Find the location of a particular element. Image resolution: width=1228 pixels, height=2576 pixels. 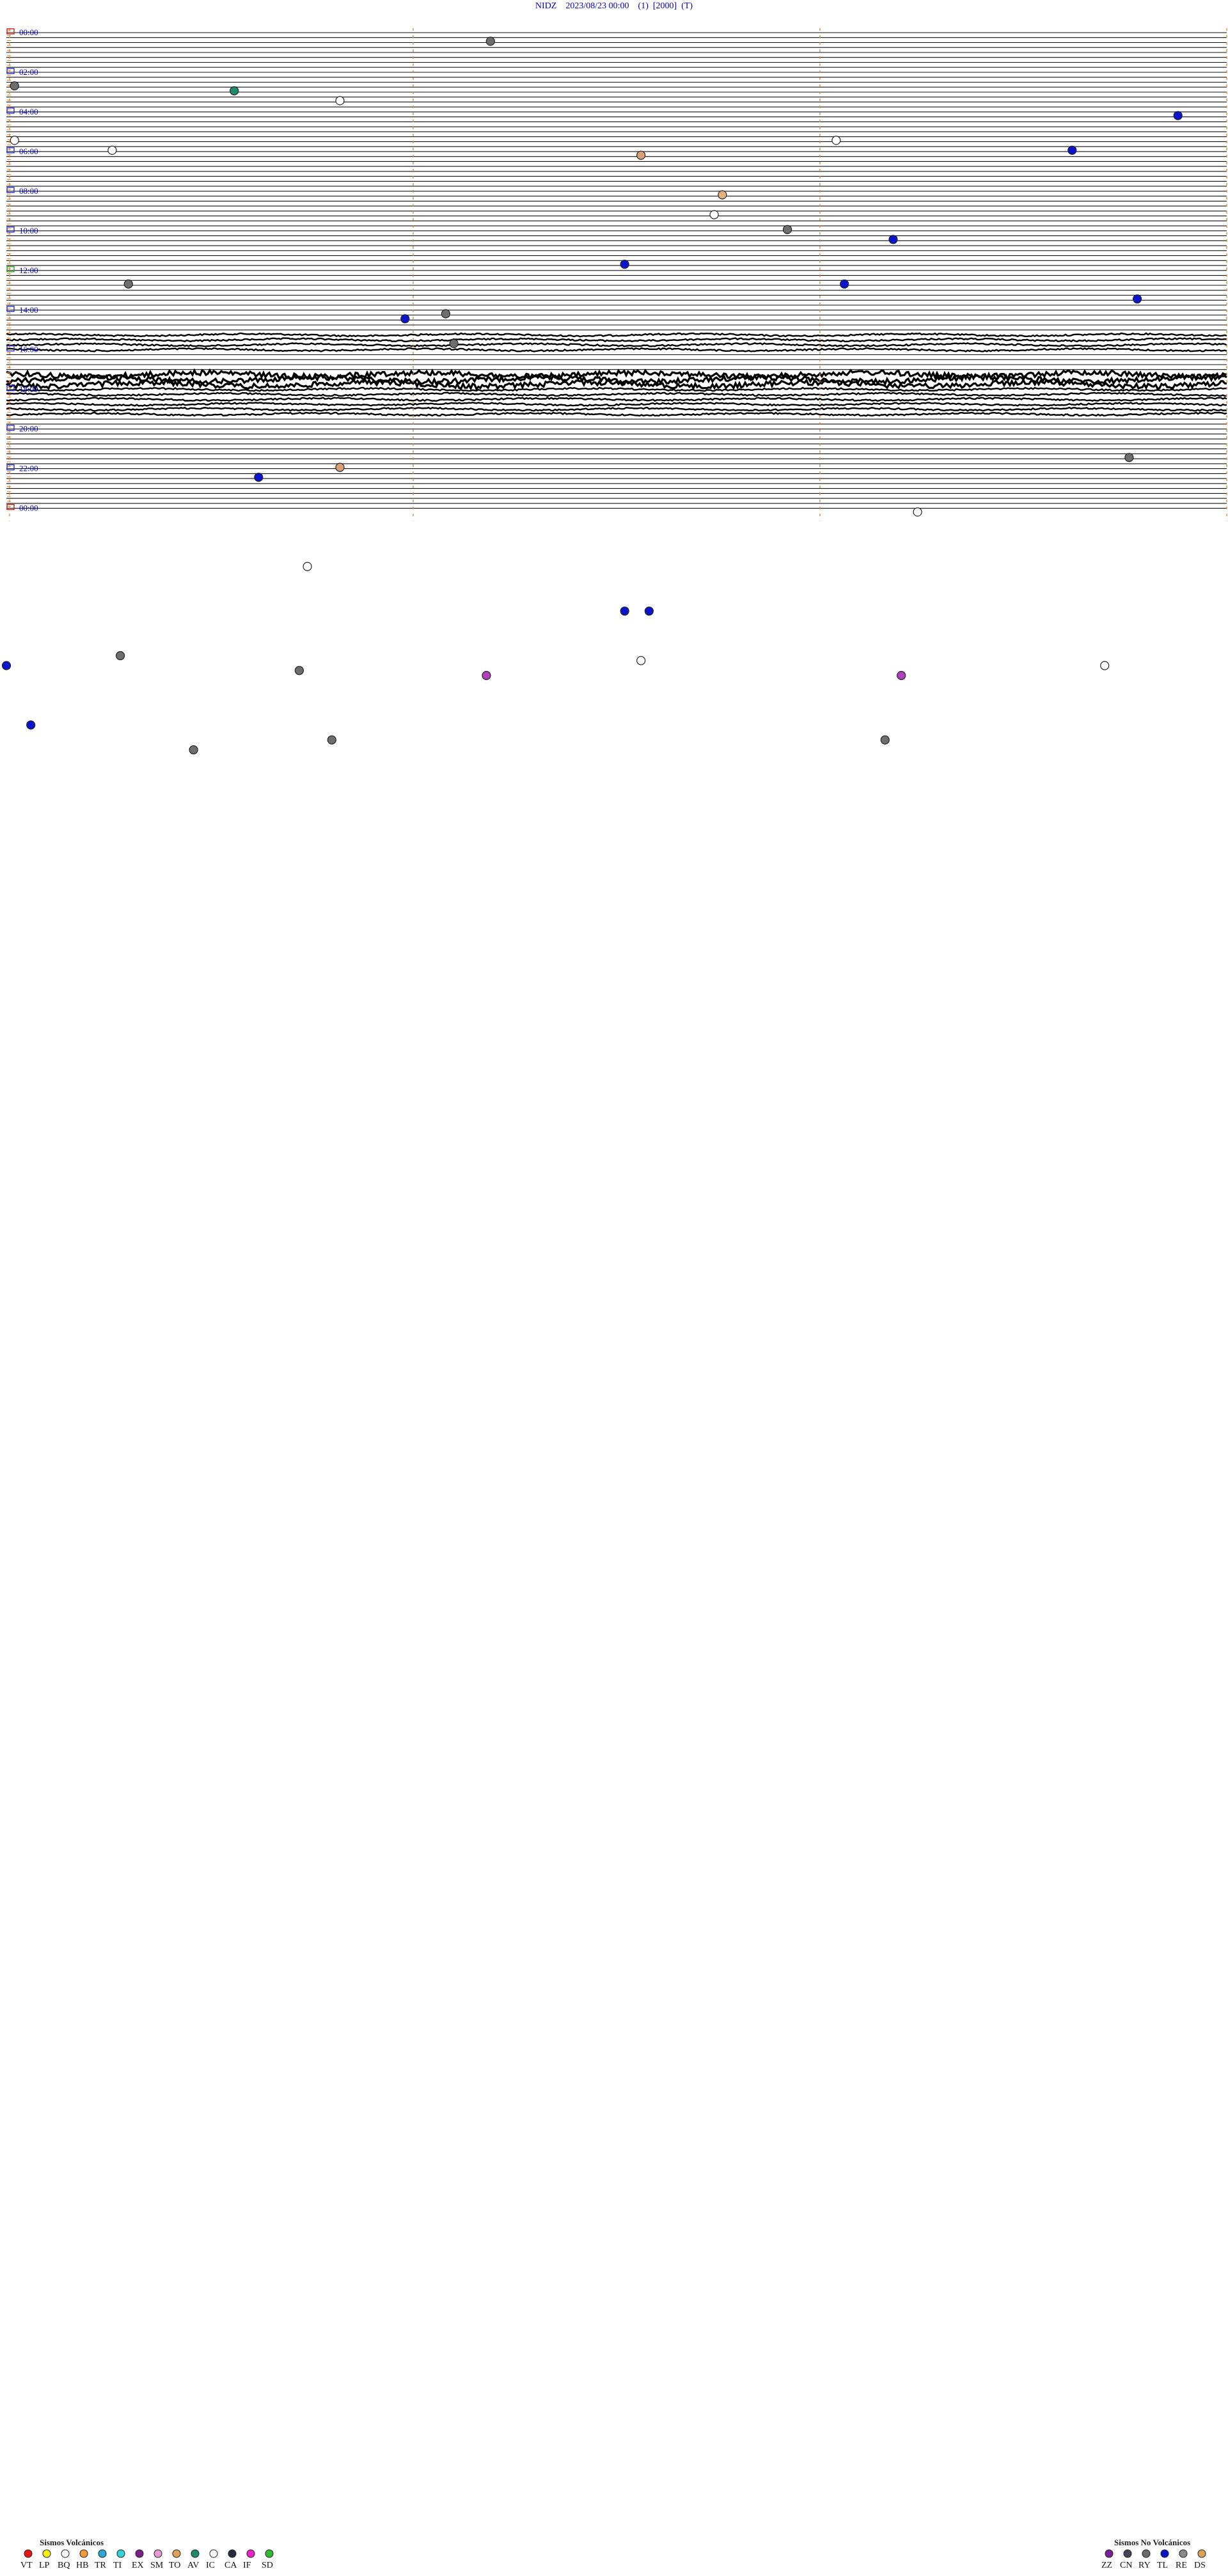

legend-dot-tr is located at coordinates (102, 2553).